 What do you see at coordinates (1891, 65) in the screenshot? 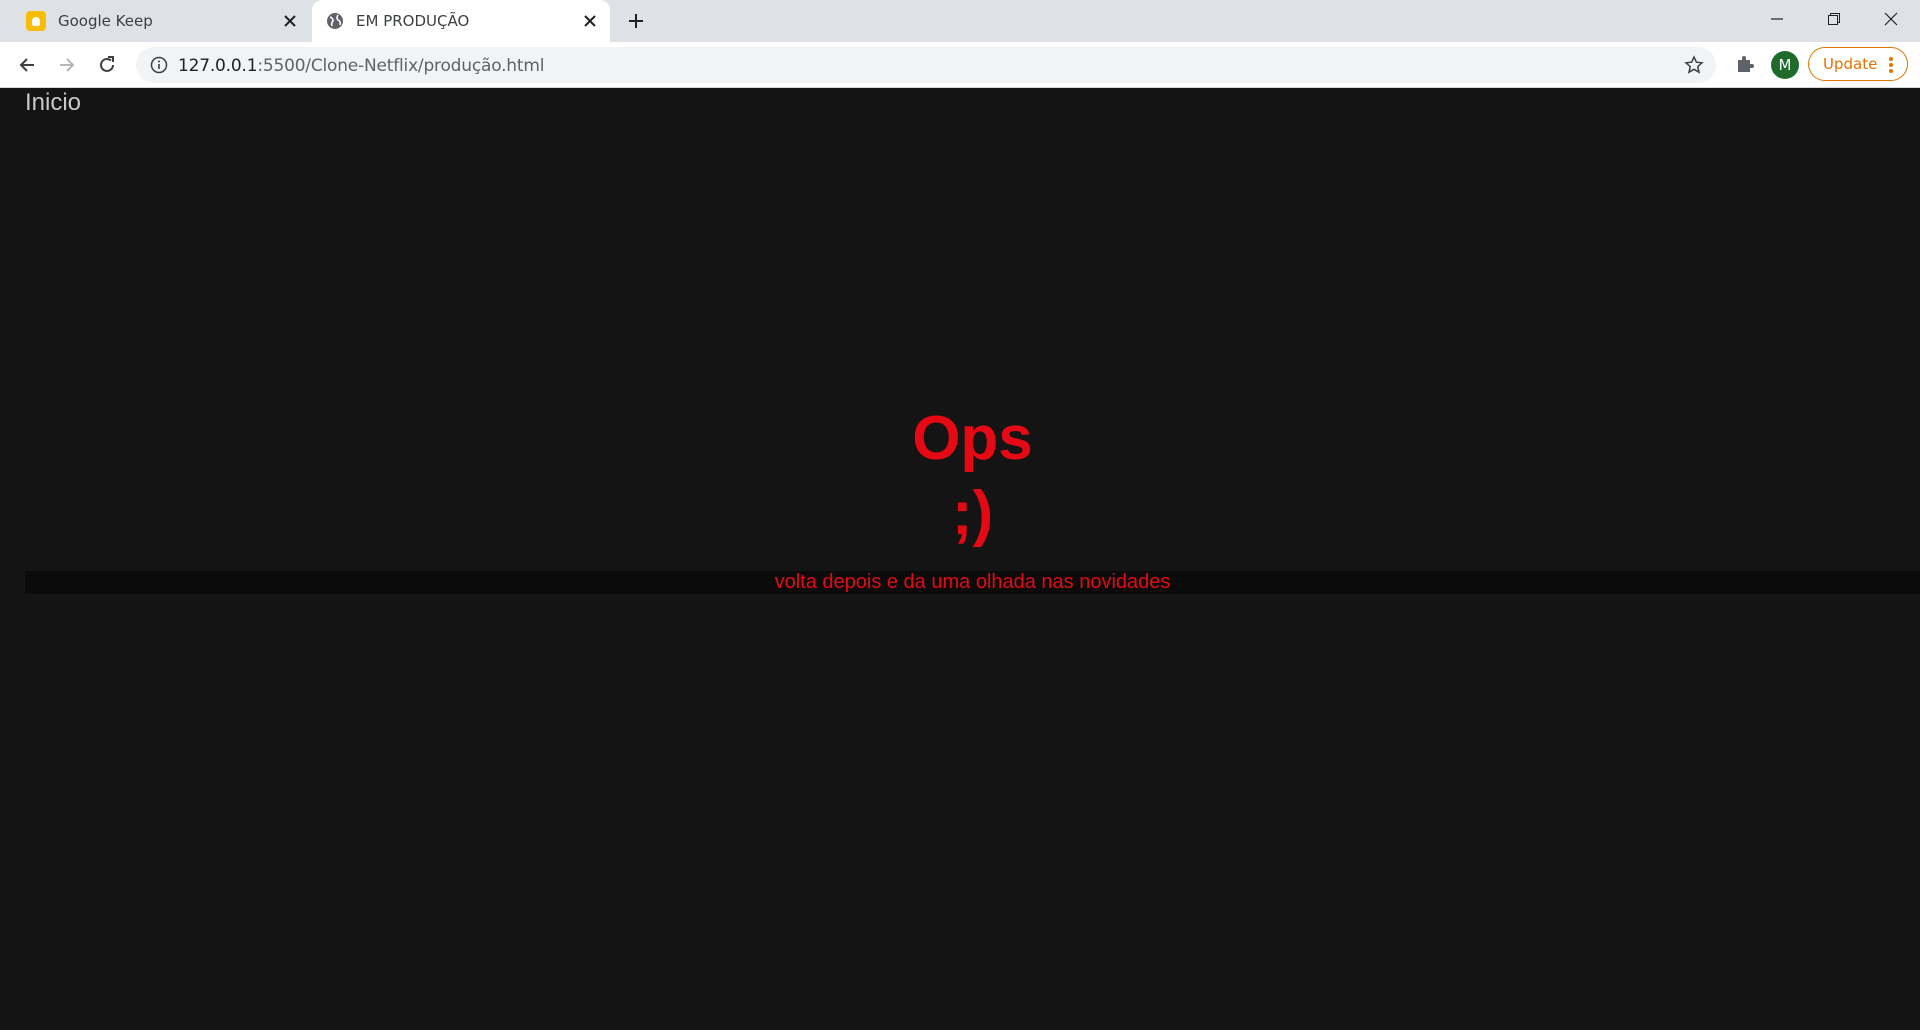
I see `menu-dots-icon` at bounding box center [1891, 65].